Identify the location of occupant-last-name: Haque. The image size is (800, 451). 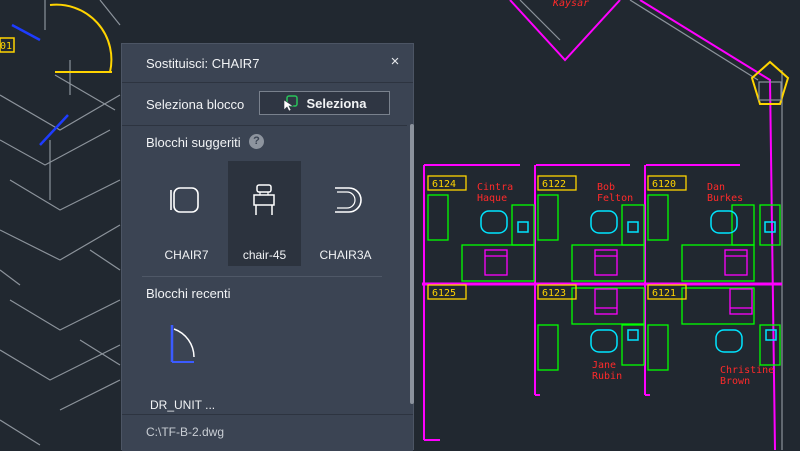
(492, 198).